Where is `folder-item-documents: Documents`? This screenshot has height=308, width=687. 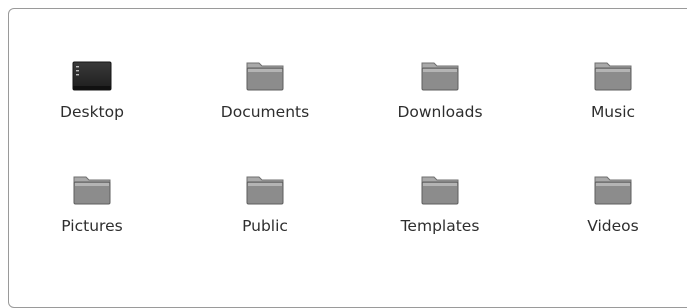 folder-item-documents: Documents is located at coordinates (265, 106).